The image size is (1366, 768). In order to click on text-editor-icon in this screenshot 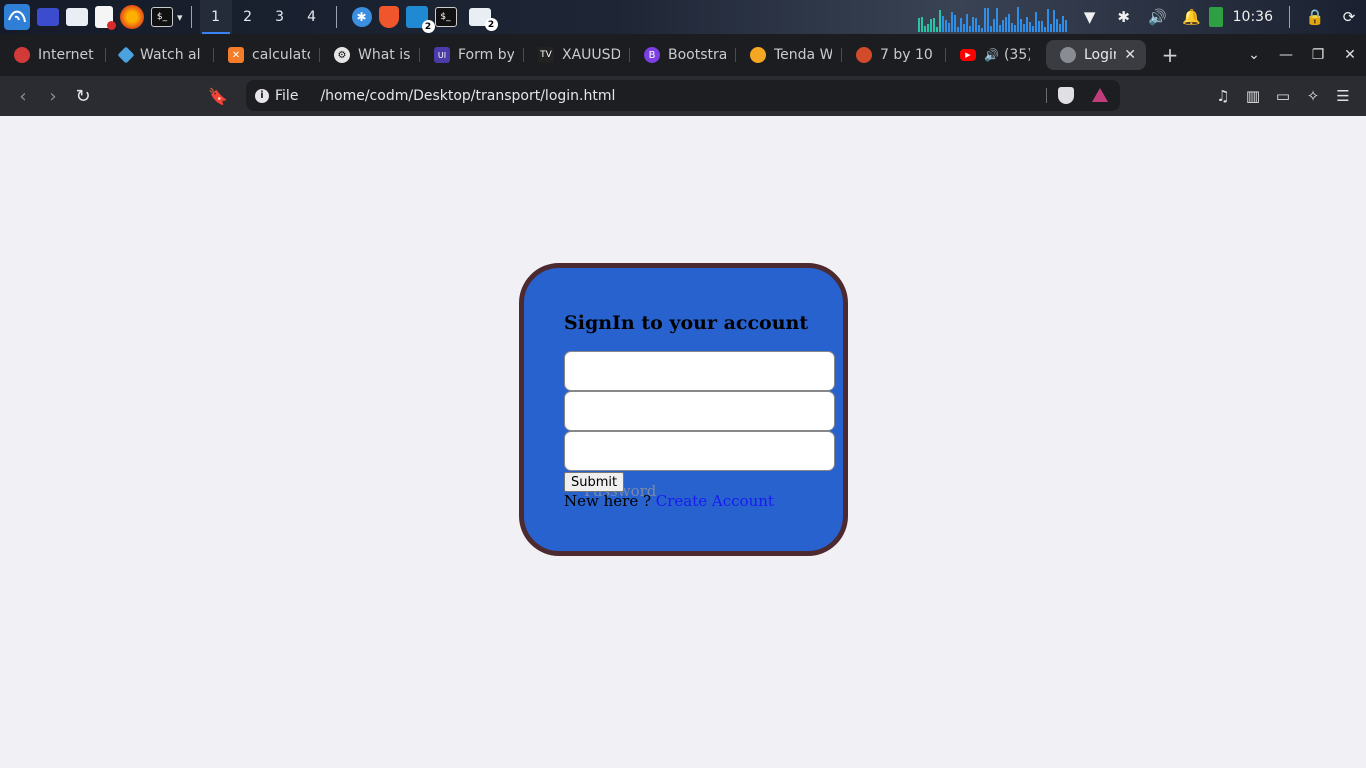, I will do `click(105, 18)`.